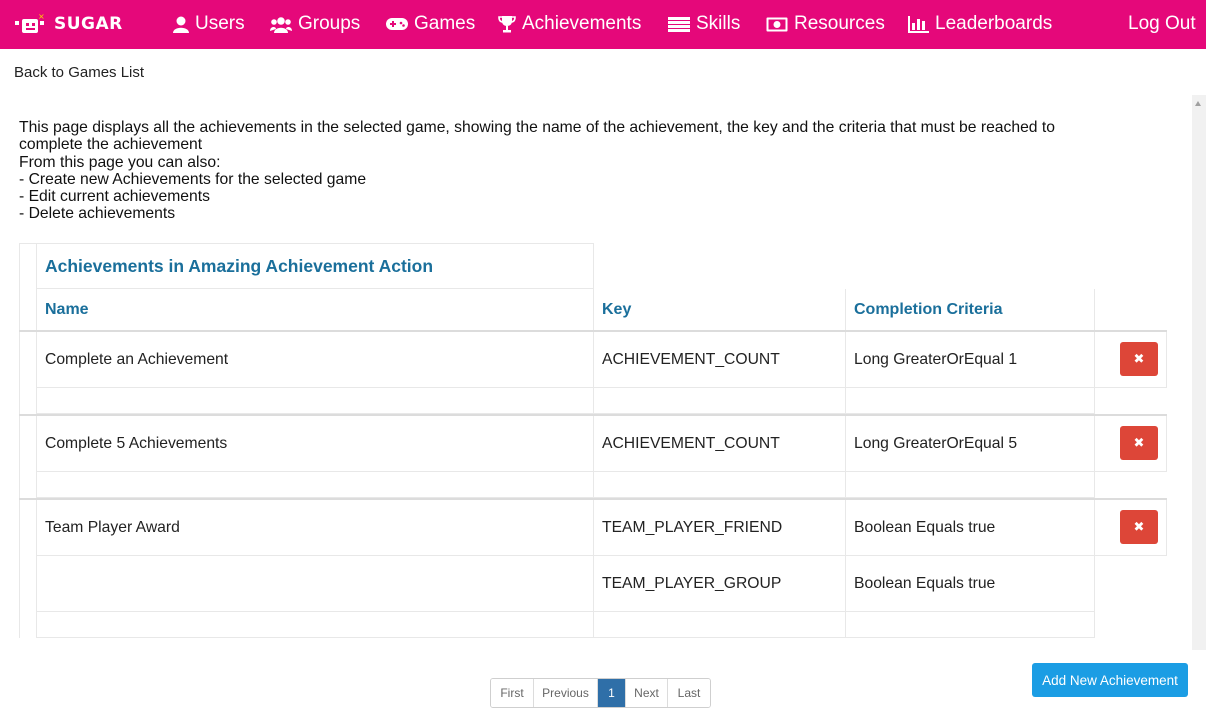 This screenshot has width=1206, height=718. I want to click on nav-achievements: Achievements, so click(569, 24).